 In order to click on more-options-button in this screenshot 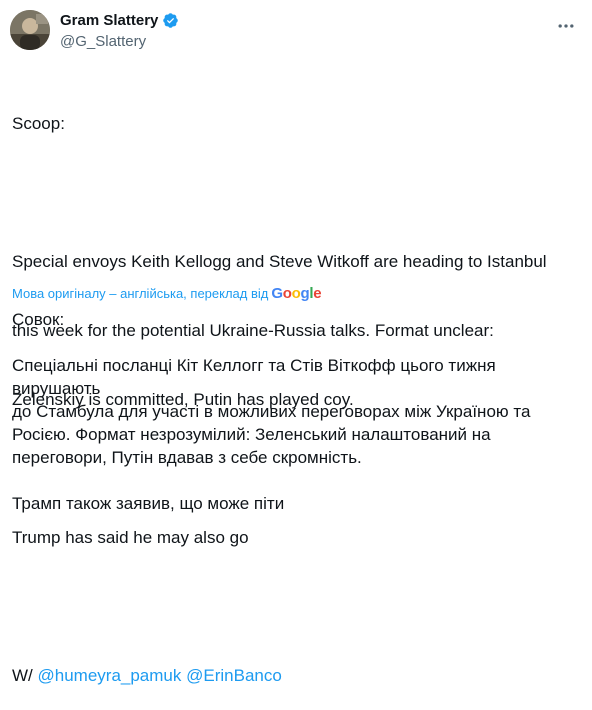, I will do `click(566, 26)`.